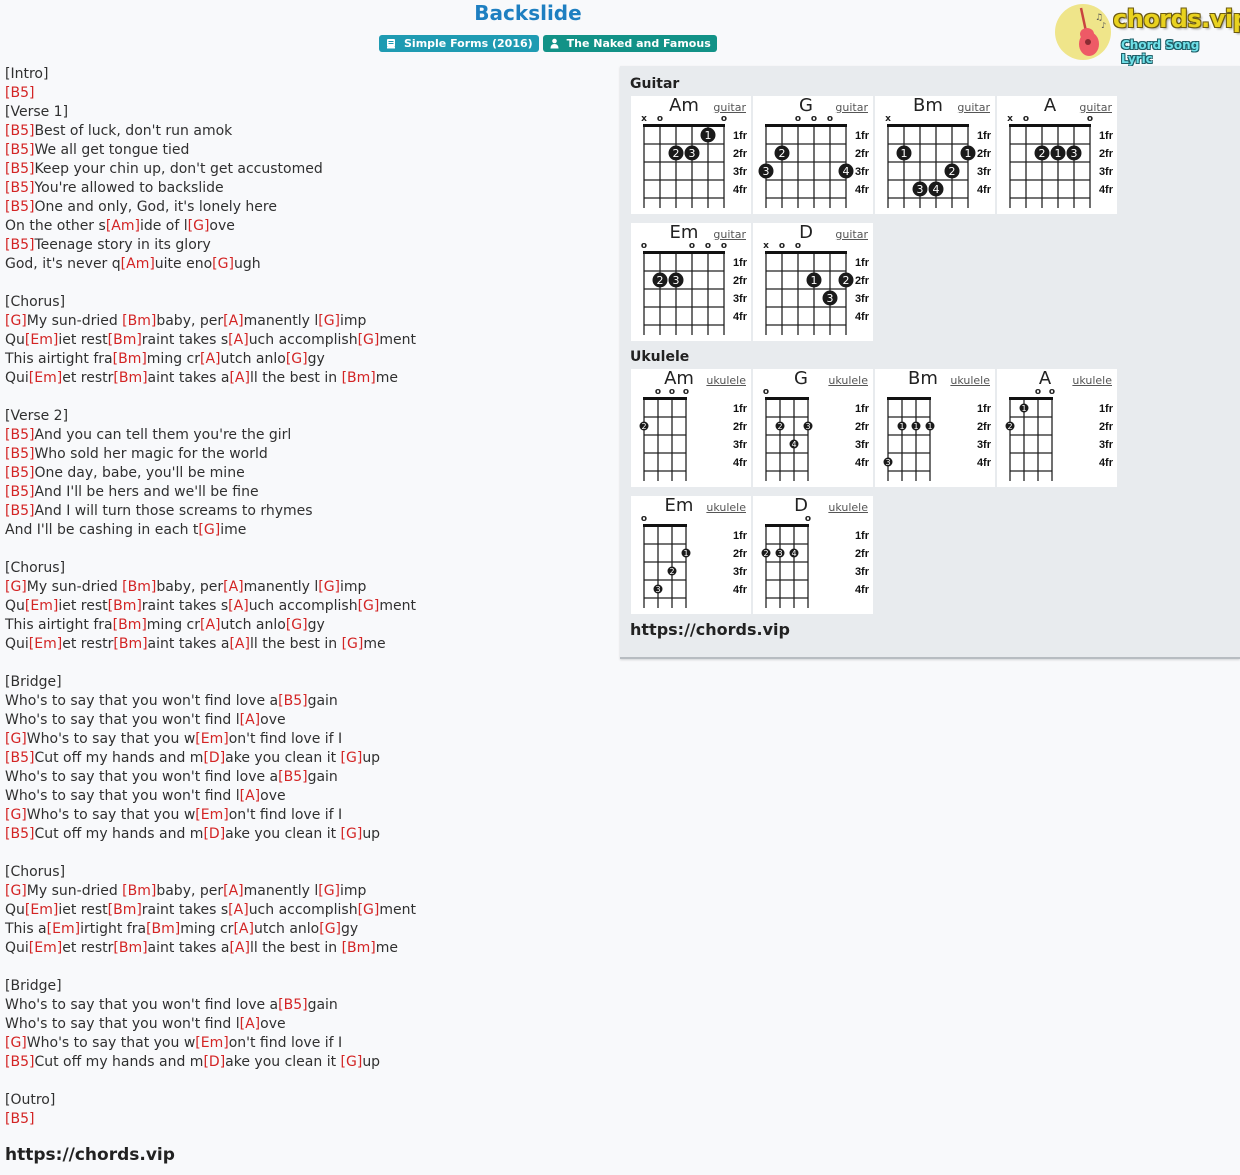 Image resolution: width=1240 pixels, height=1175 pixels. What do you see at coordinates (1146, 34) in the screenshot?
I see `site-logo: ♫ ♪ chords.vip Chord Song Lyric` at bounding box center [1146, 34].